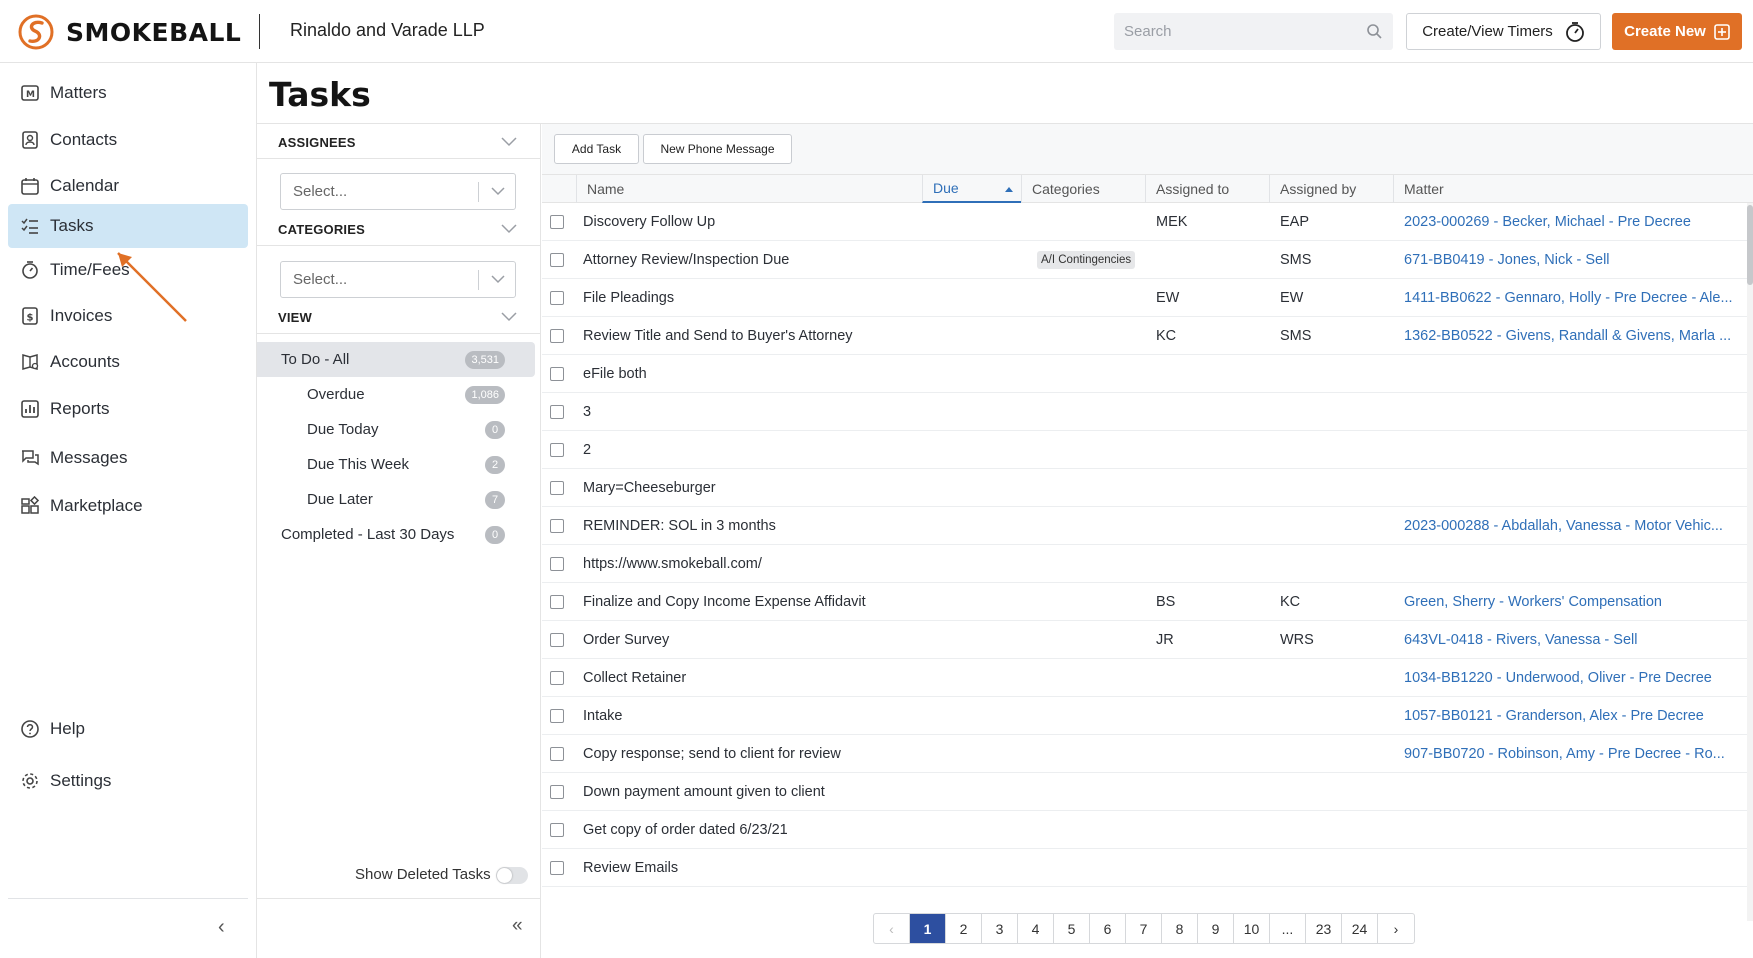 Image resolution: width=1753 pixels, height=958 pixels. Describe the element at coordinates (1036, 928) in the screenshot. I see `page-button: 4` at that location.